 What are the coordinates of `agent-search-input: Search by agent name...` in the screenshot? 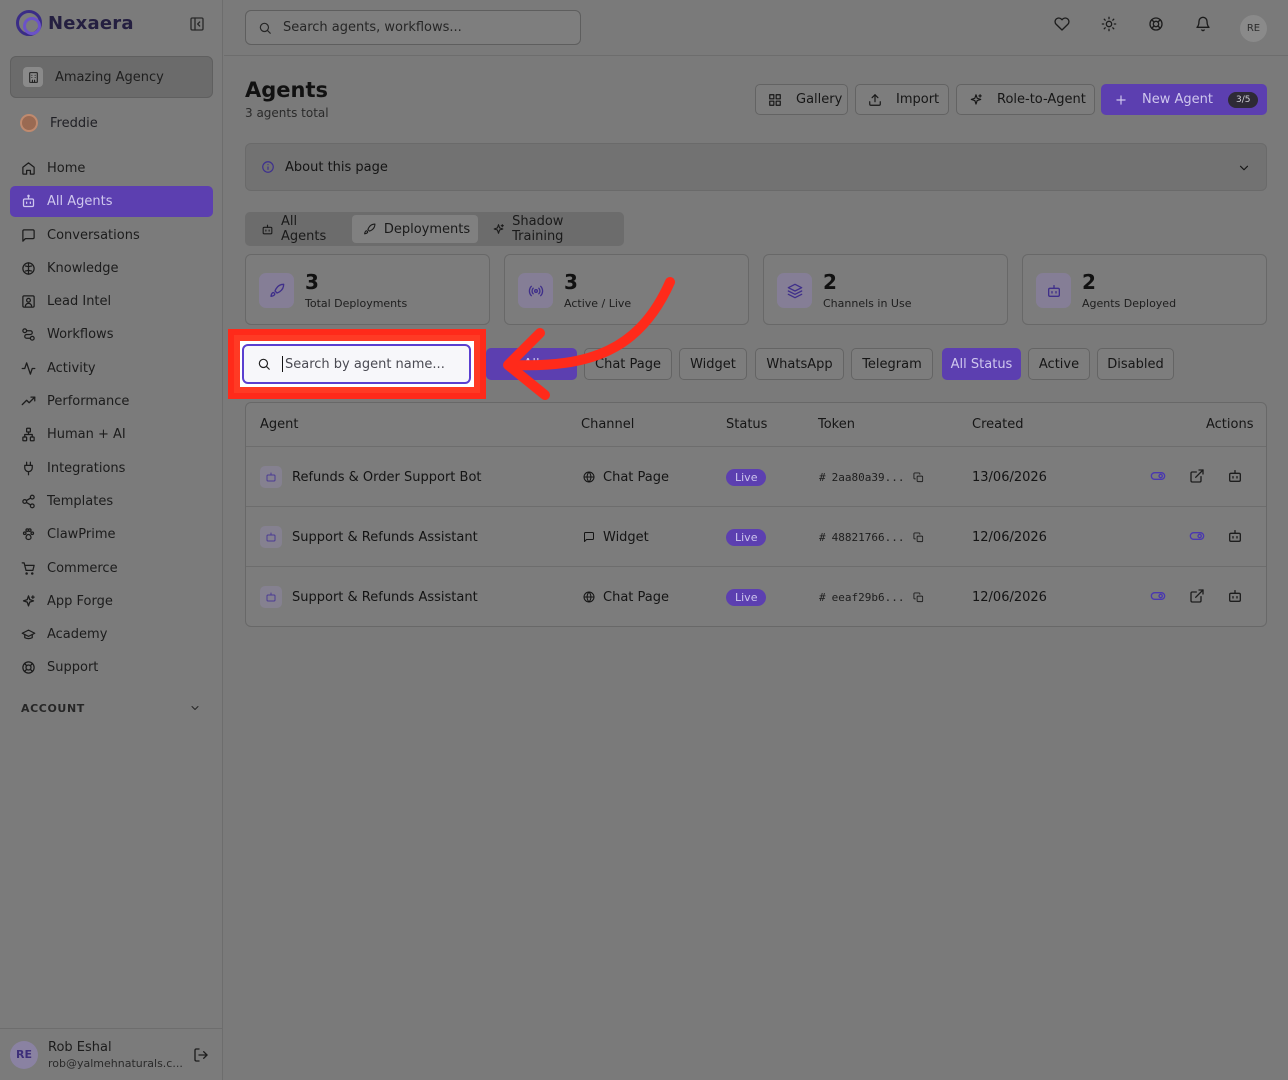 It's located at (356, 364).